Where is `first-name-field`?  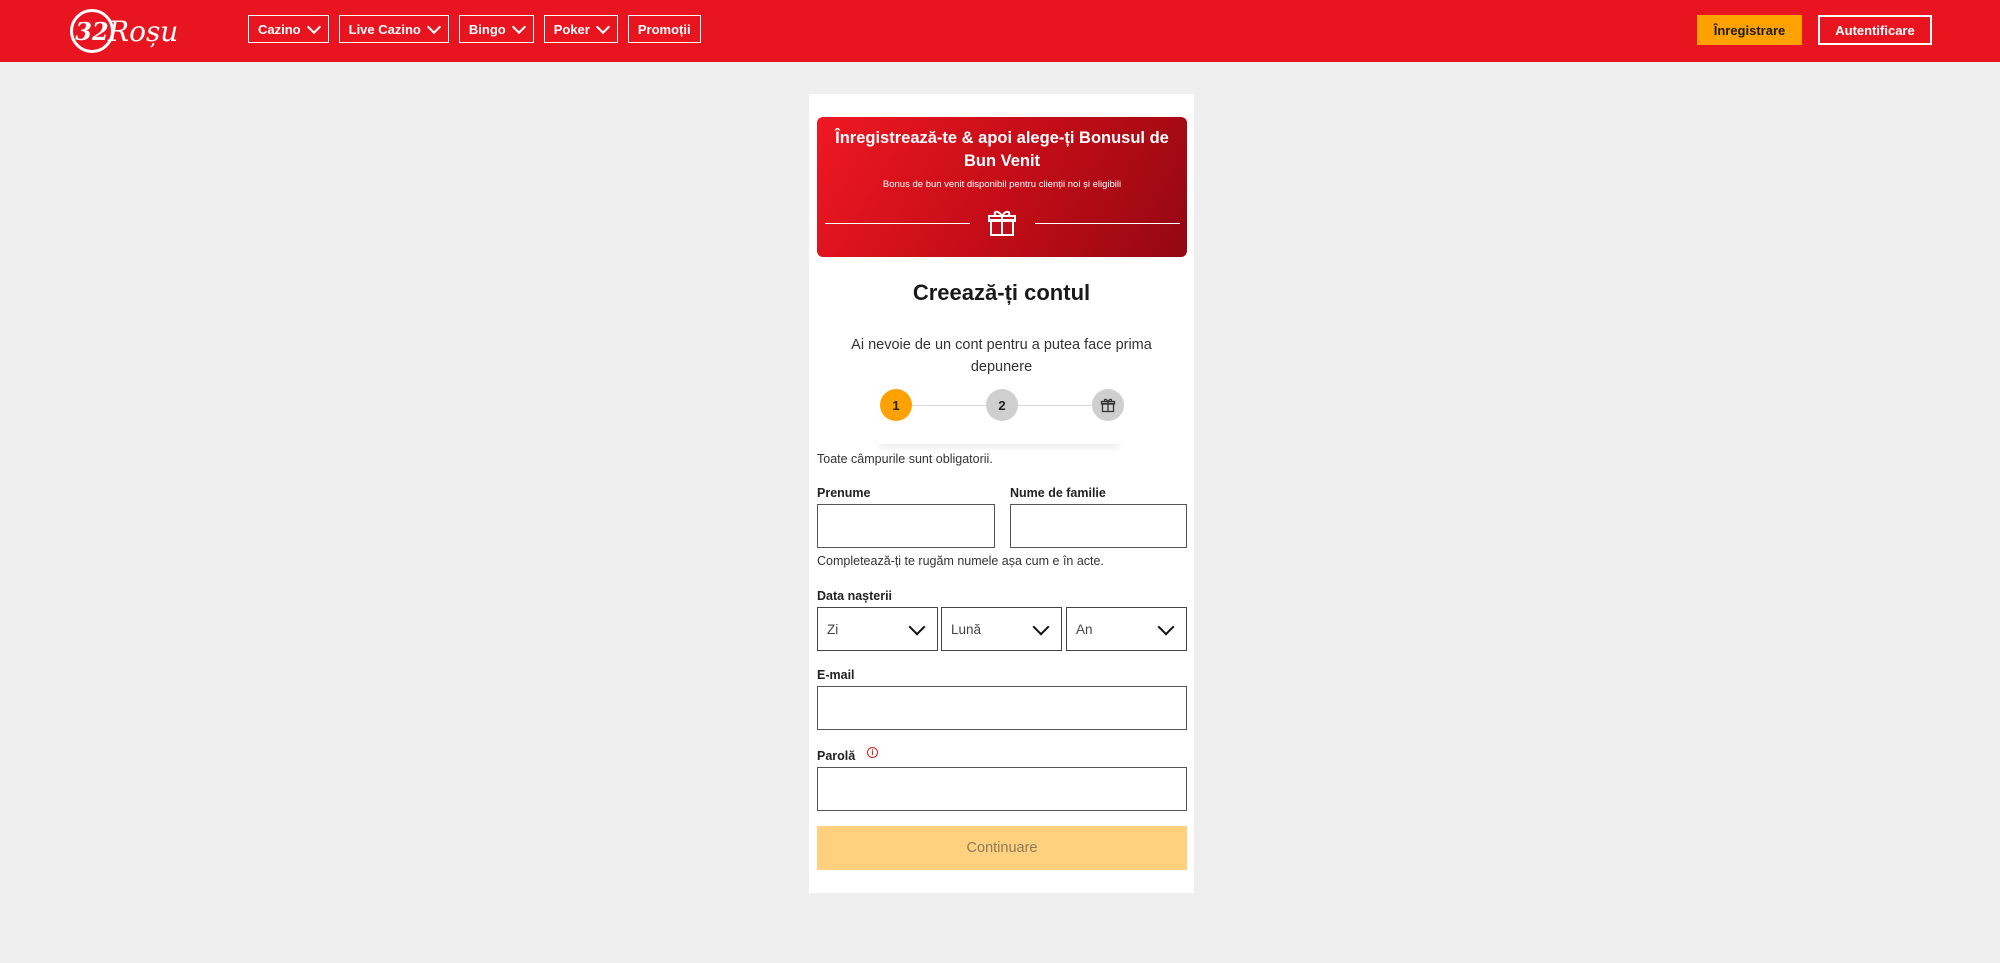
first-name-field is located at coordinates (906, 526).